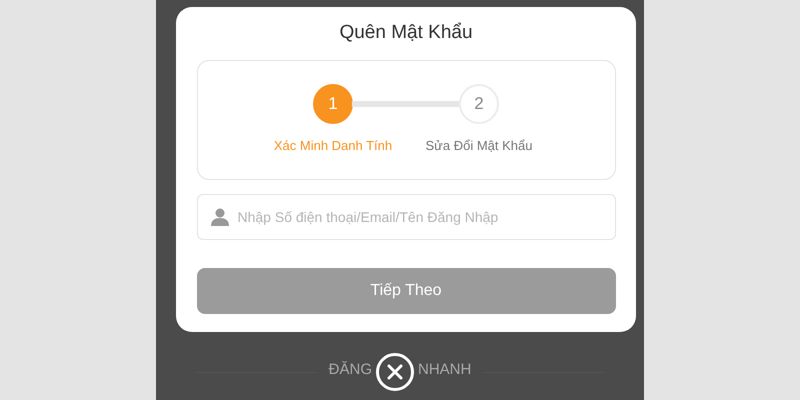 The width and height of the screenshot is (800, 400). I want to click on close-button, so click(395, 372).